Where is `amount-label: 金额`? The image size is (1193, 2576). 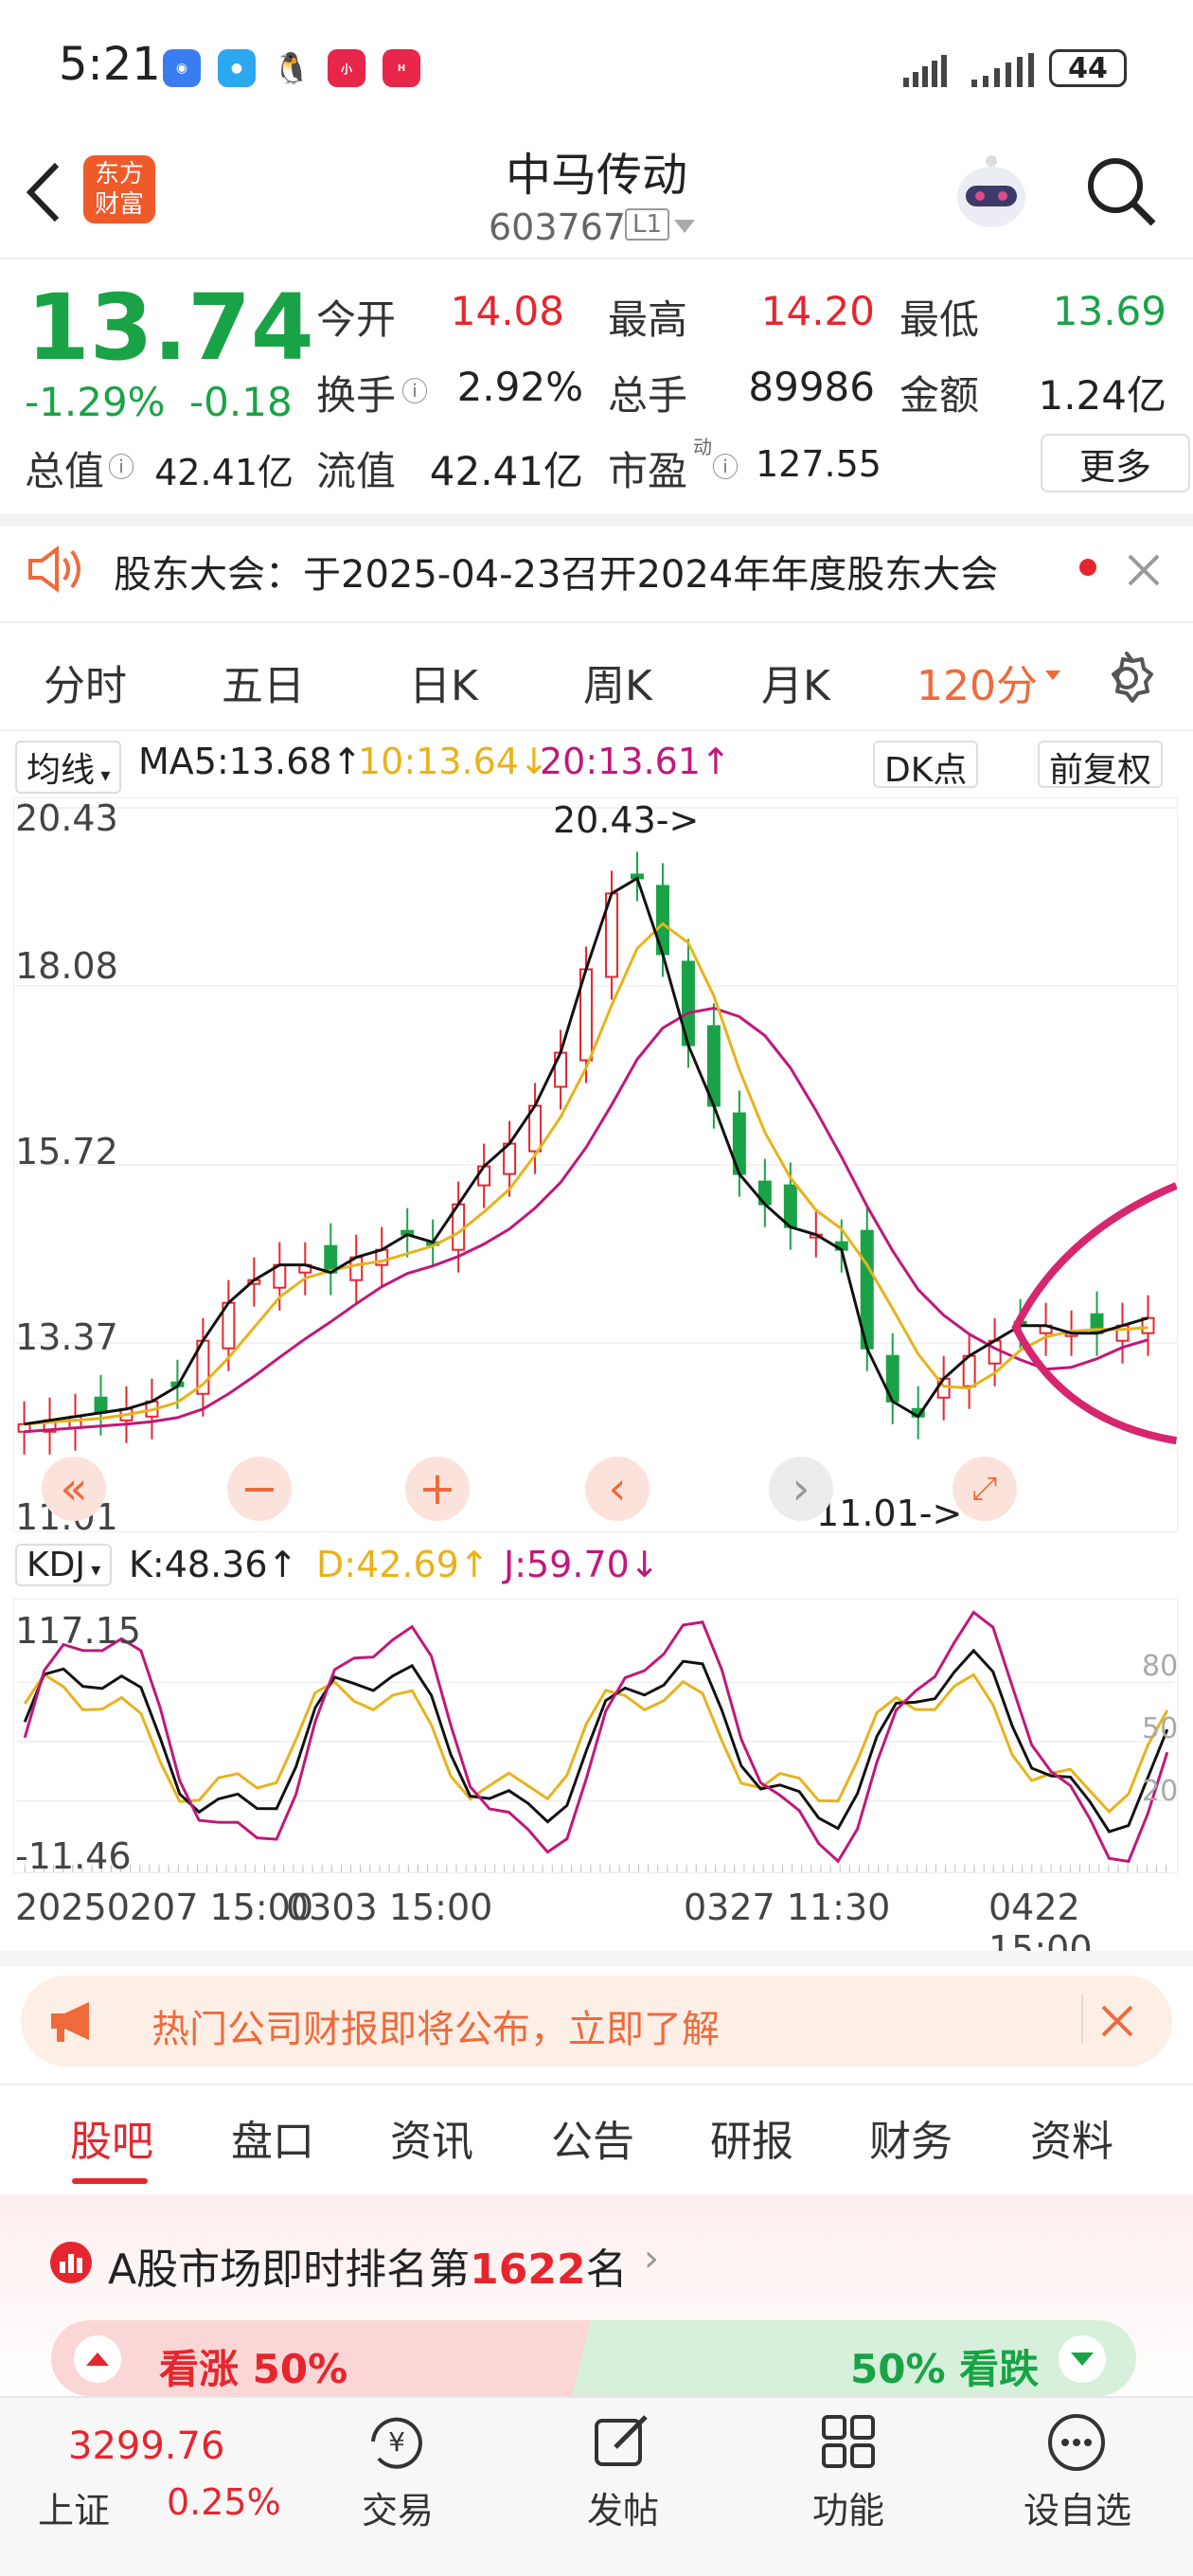
amount-label: 金额 is located at coordinates (939, 395).